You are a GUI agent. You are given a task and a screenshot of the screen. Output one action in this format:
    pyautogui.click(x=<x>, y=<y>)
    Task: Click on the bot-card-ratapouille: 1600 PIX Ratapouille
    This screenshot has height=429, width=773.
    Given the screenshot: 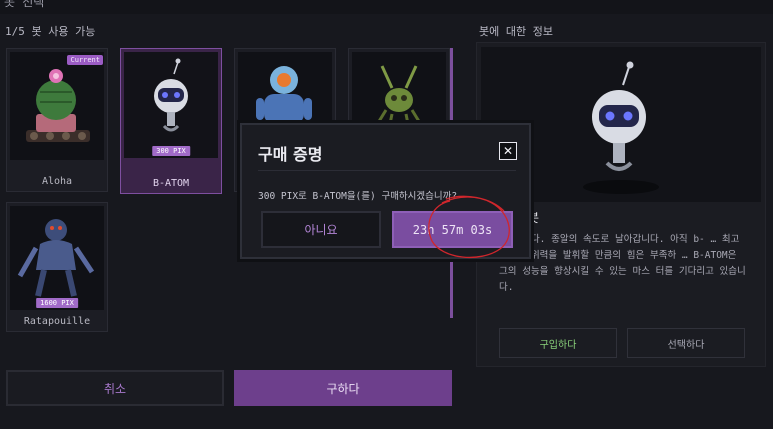 What is the action you would take?
    pyautogui.click(x=57, y=267)
    